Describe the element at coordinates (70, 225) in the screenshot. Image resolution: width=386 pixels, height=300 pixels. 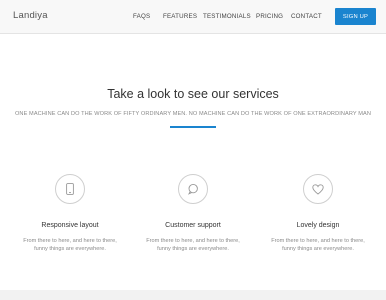
I see `feature-title: Responsive layout` at that location.